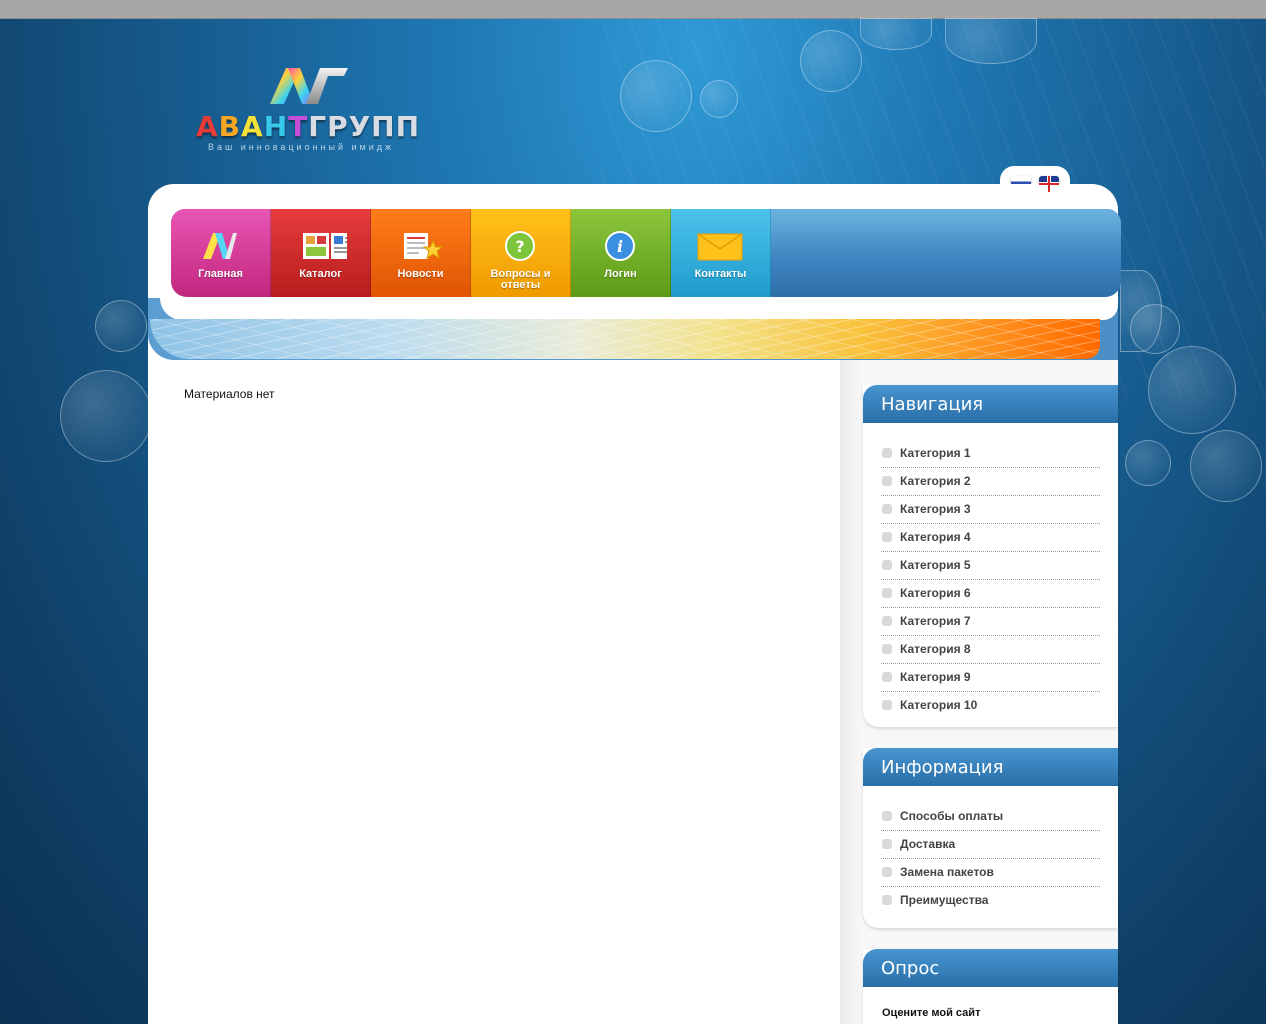 The width and height of the screenshot is (1266, 1024). Describe the element at coordinates (990, 706) in the screenshot. I see `list-item: Категория 10` at that location.